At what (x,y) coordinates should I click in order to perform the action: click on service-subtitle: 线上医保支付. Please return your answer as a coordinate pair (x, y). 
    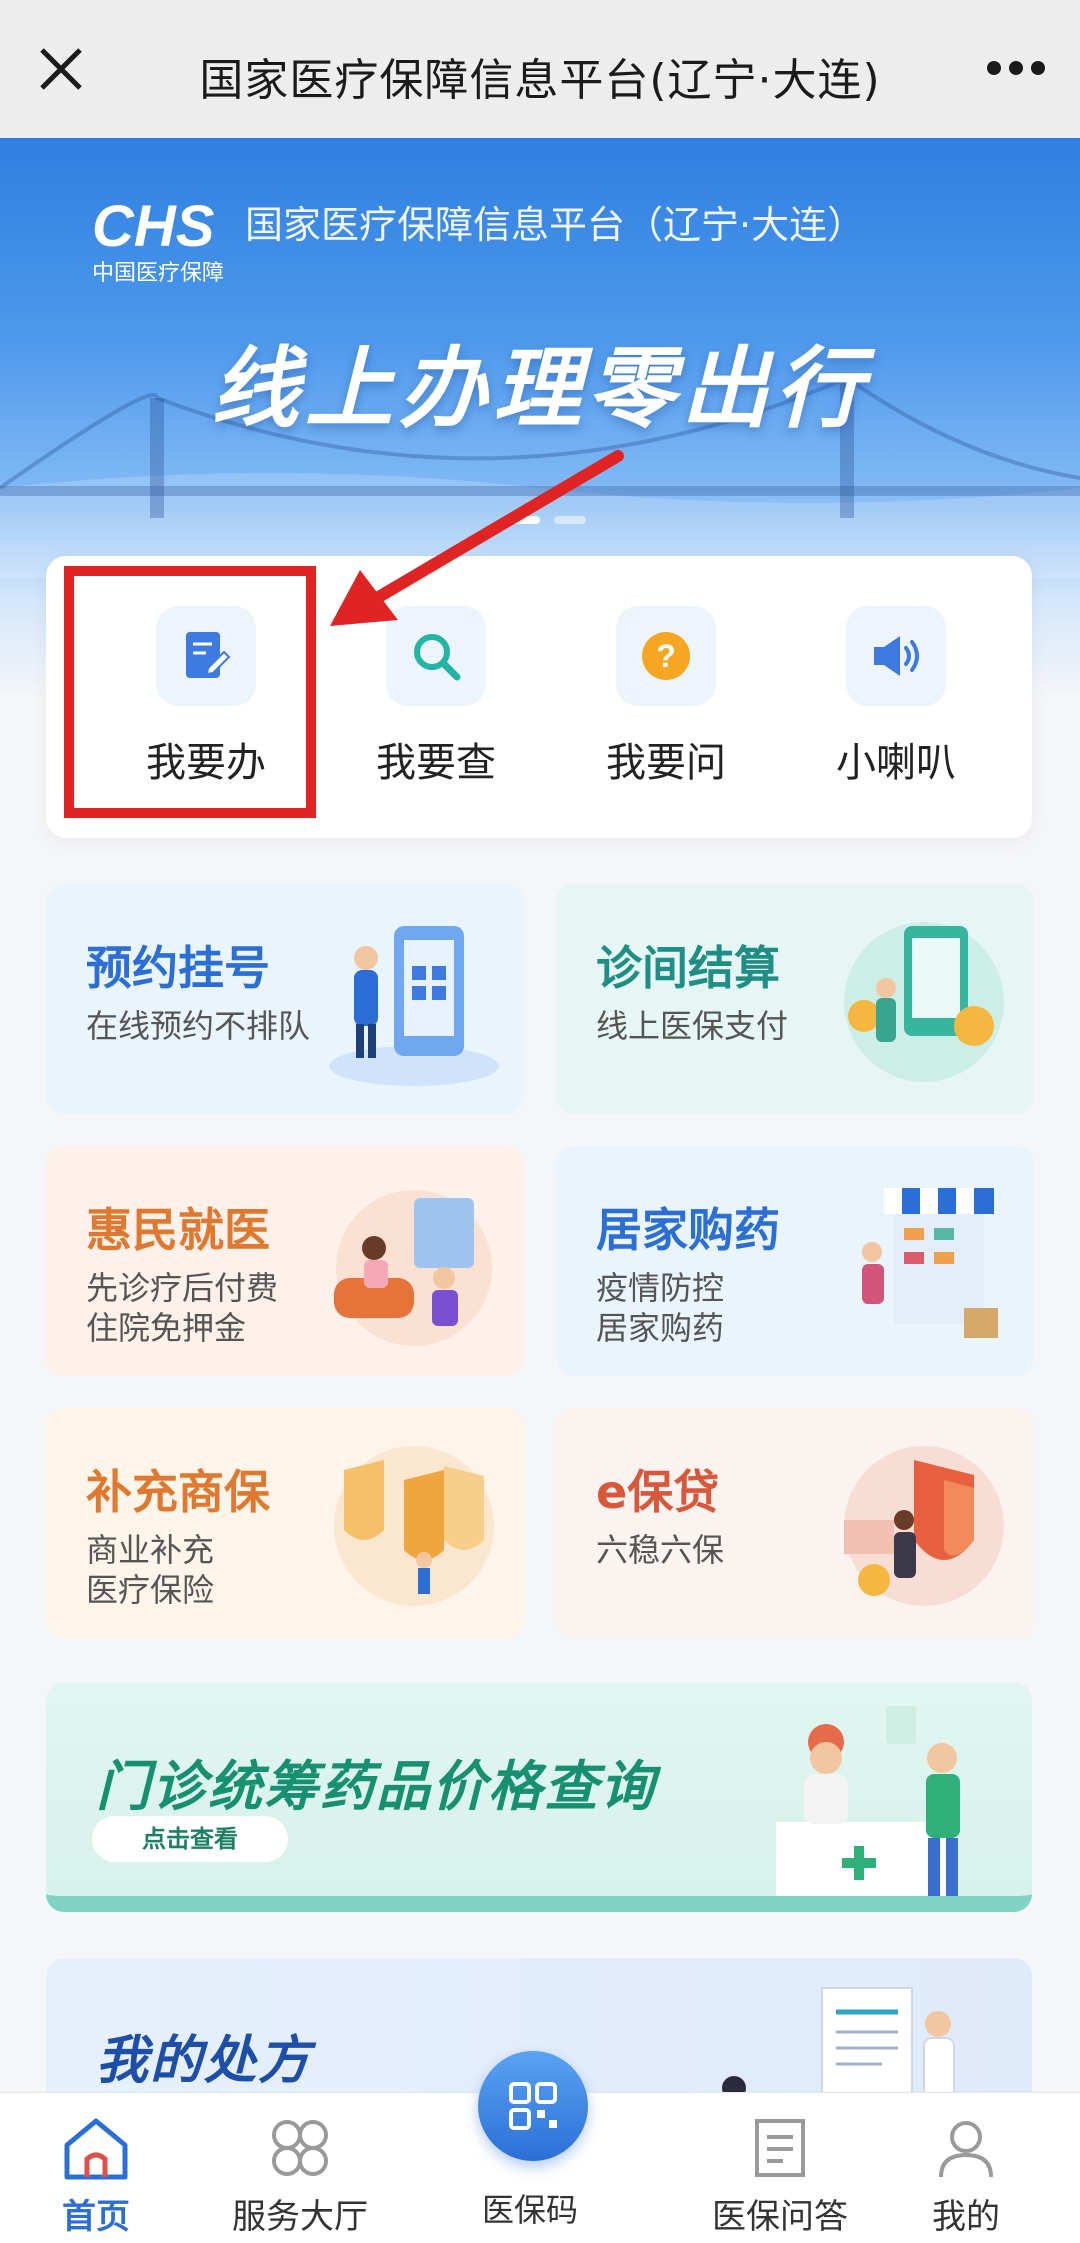
    Looking at the image, I should click on (692, 1026).